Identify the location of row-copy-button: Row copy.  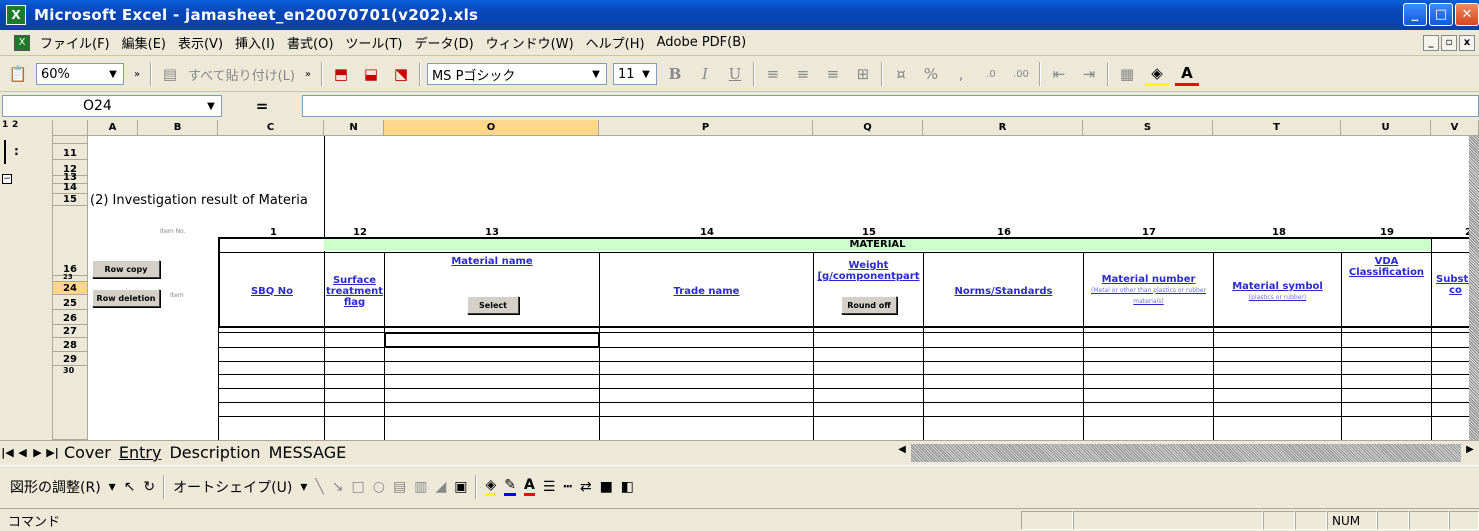
(126, 269).